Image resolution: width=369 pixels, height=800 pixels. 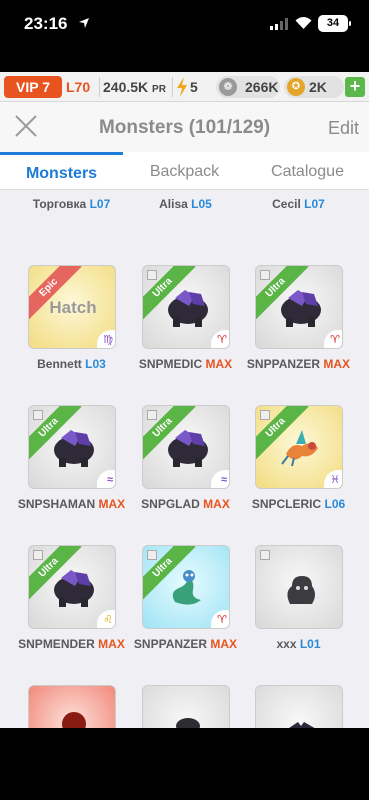 What do you see at coordinates (307, 171) in the screenshot?
I see `tab-catalogue: Catalogue` at bounding box center [307, 171].